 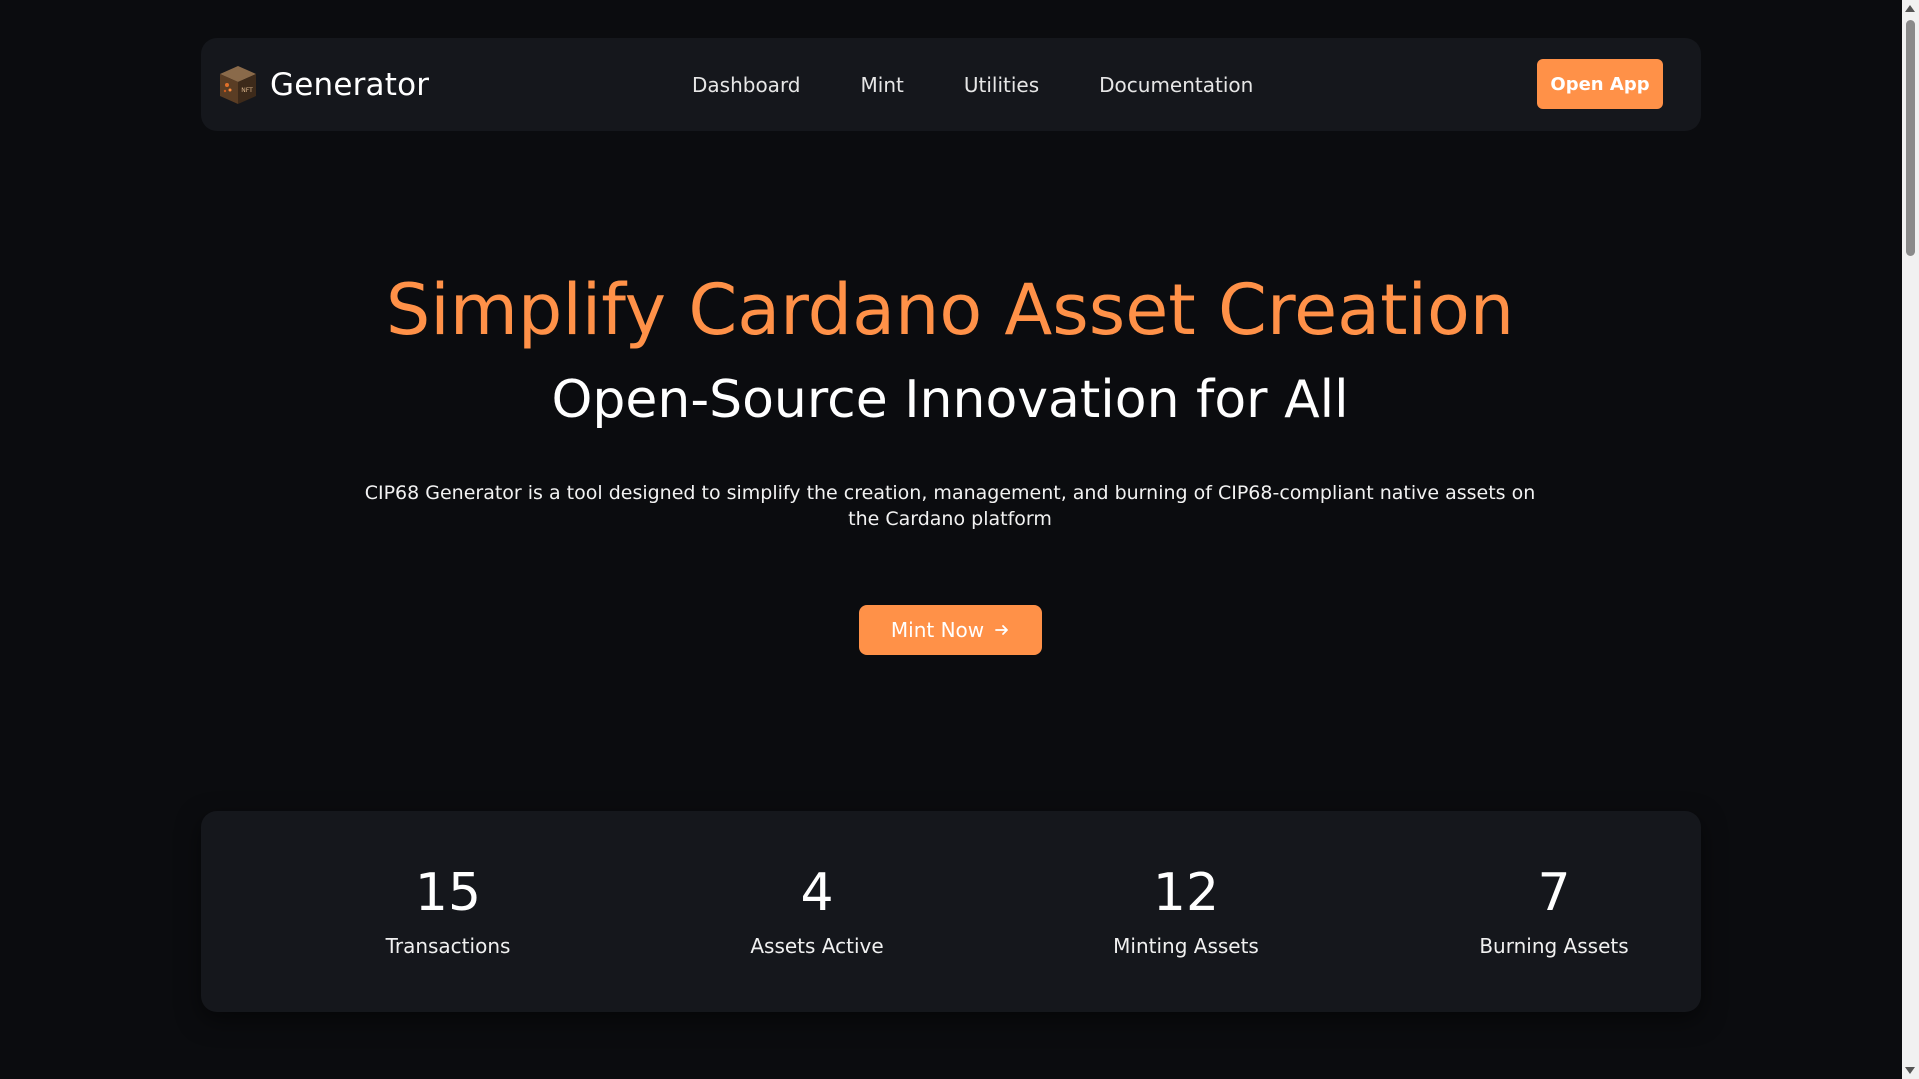 What do you see at coordinates (950, 310) in the screenshot?
I see `hero-title: Simplify Cardano Asset Creation` at bounding box center [950, 310].